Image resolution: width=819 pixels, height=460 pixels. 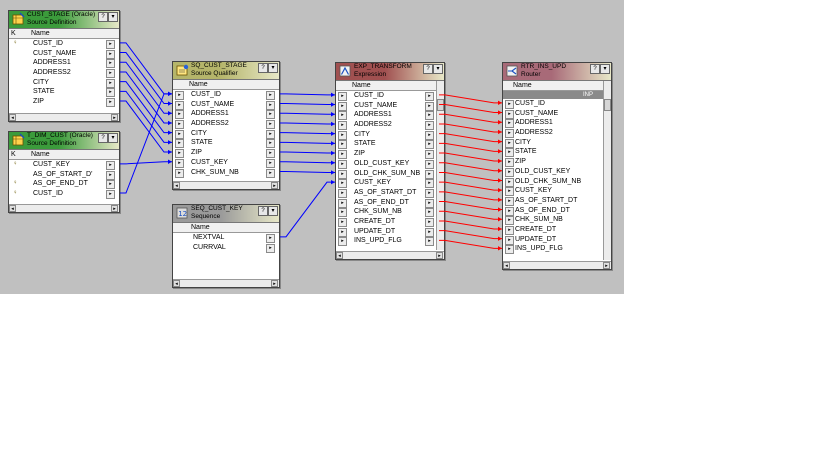 I want to click on port-row: ADDRESS1 ▸, so click(x=557, y=123).